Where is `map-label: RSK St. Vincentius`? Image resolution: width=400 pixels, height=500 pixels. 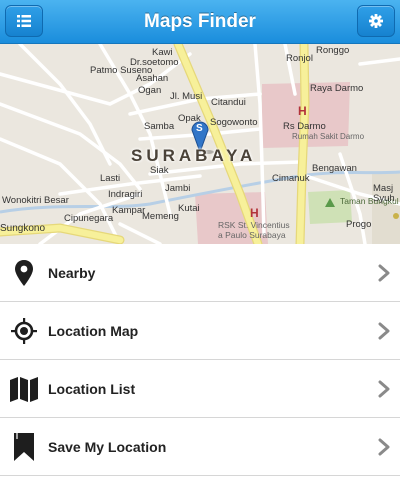
map-label: RSK St. Vincentius is located at coordinates (254, 225).